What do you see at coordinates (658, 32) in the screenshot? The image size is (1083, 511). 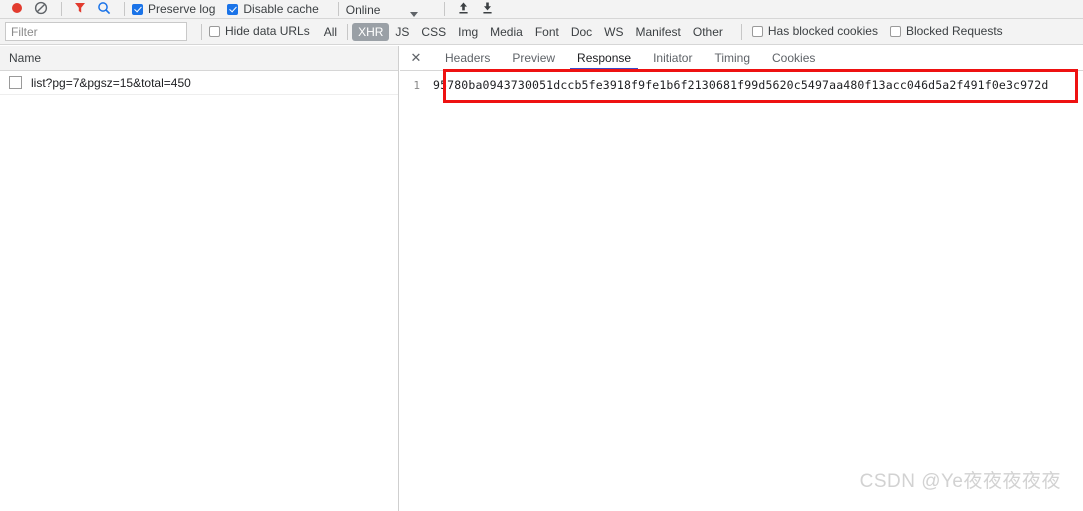 I see `filter-type-manifest: Manifest` at bounding box center [658, 32].